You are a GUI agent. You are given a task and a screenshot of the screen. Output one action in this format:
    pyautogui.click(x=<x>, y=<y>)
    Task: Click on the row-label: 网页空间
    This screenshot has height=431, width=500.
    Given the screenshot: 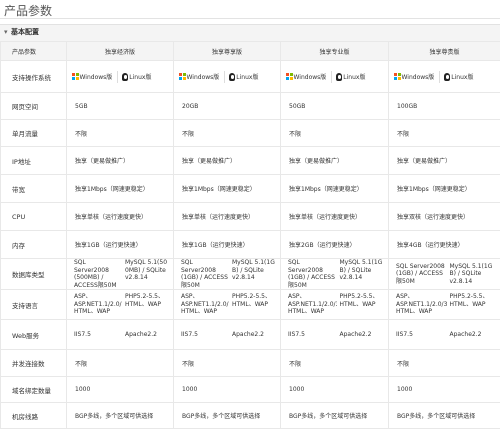 What is the action you would take?
    pyautogui.click(x=33, y=106)
    